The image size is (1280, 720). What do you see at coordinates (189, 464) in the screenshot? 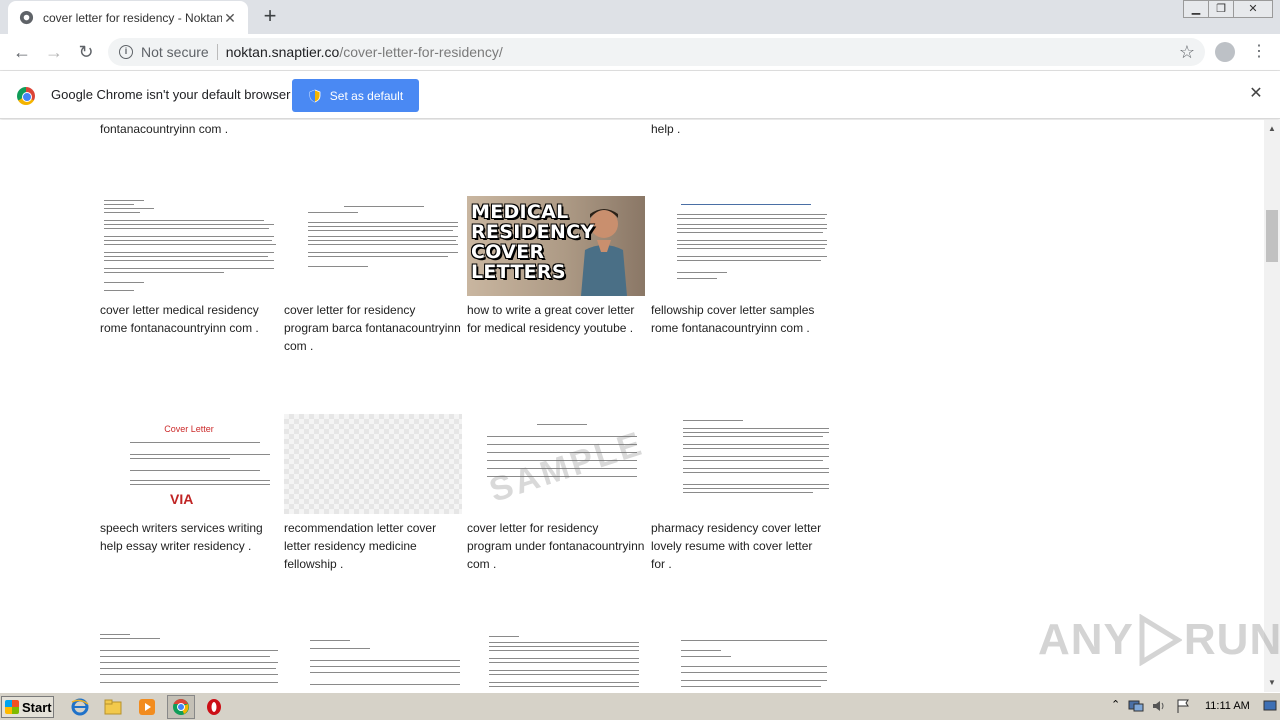
I see `gallery-thumbnail: Cover Letter VIA` at bounding box center [189, 464].